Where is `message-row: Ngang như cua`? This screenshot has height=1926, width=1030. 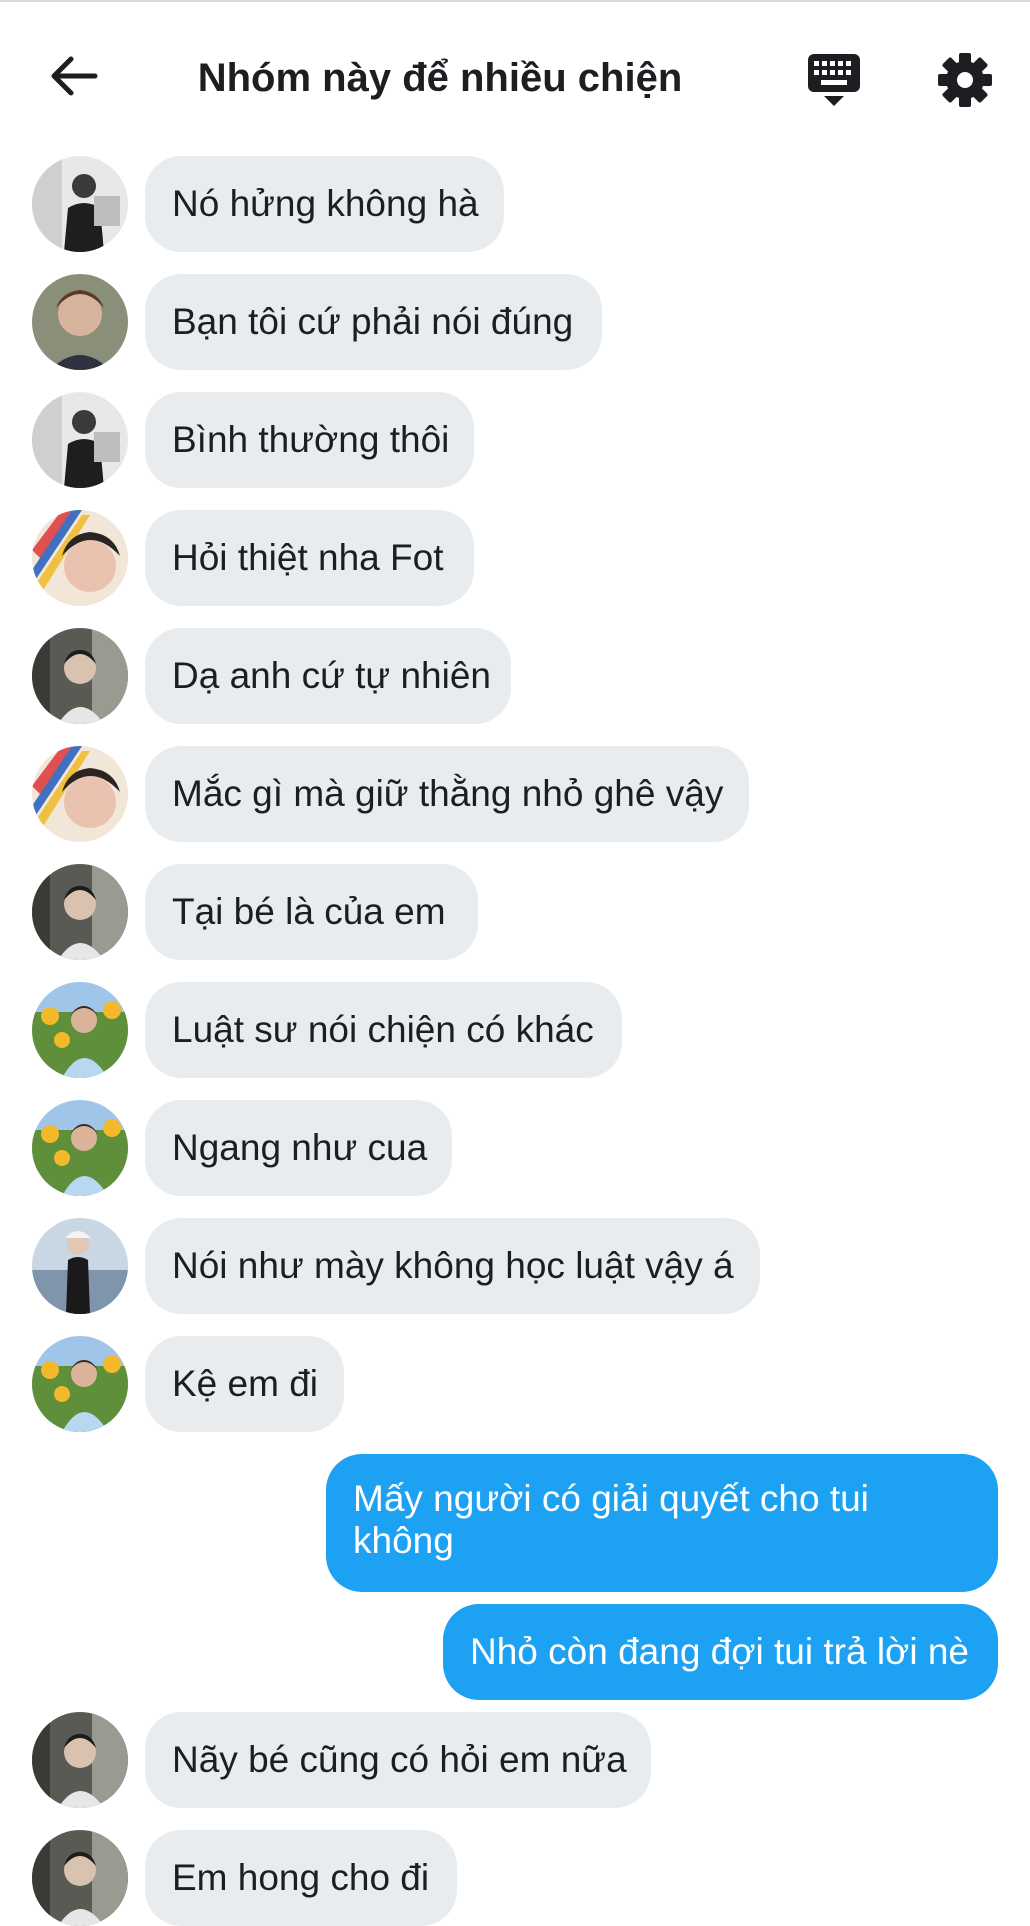
message-row: Ngang như cua is located at coordinates (515, 1148).